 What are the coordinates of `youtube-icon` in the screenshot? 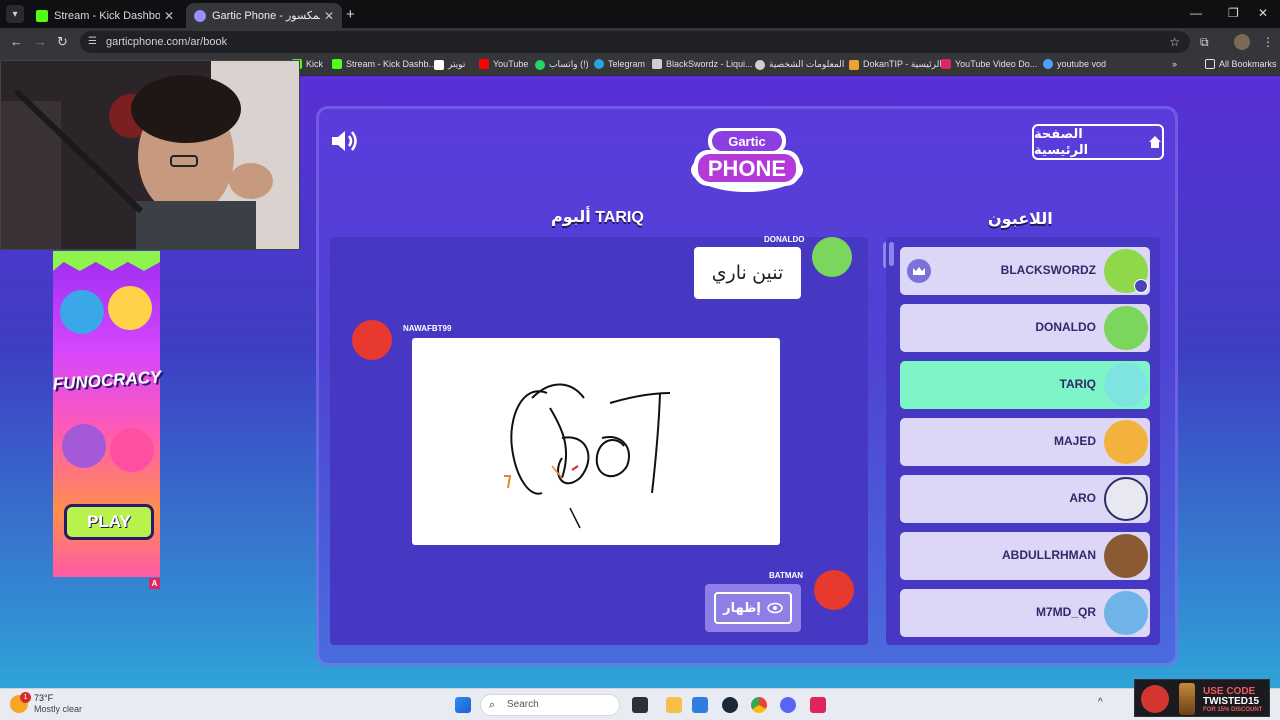 It's located at (484, 64).